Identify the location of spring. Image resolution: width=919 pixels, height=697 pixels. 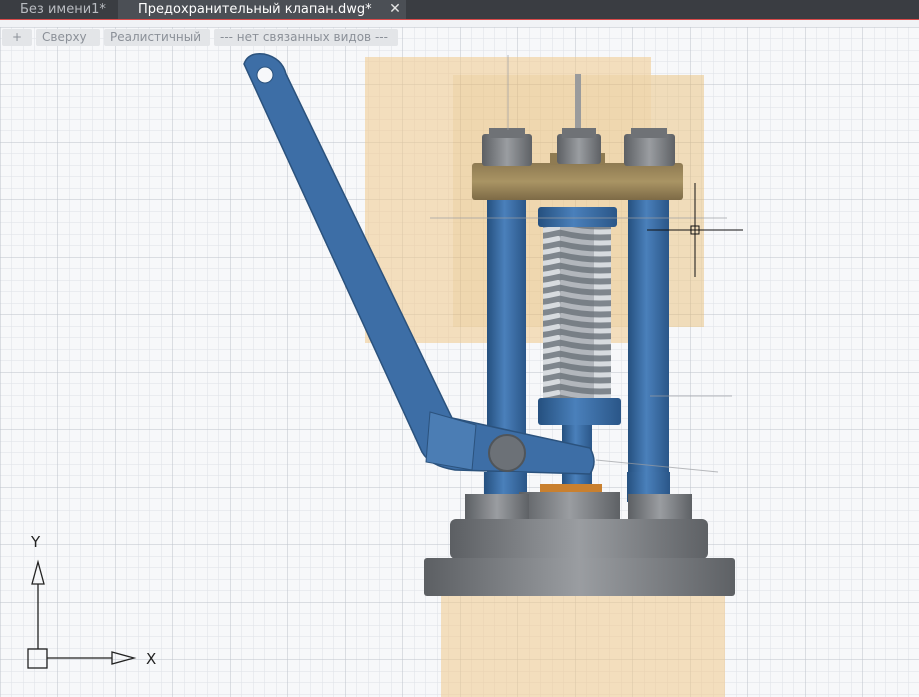
(577, 311).